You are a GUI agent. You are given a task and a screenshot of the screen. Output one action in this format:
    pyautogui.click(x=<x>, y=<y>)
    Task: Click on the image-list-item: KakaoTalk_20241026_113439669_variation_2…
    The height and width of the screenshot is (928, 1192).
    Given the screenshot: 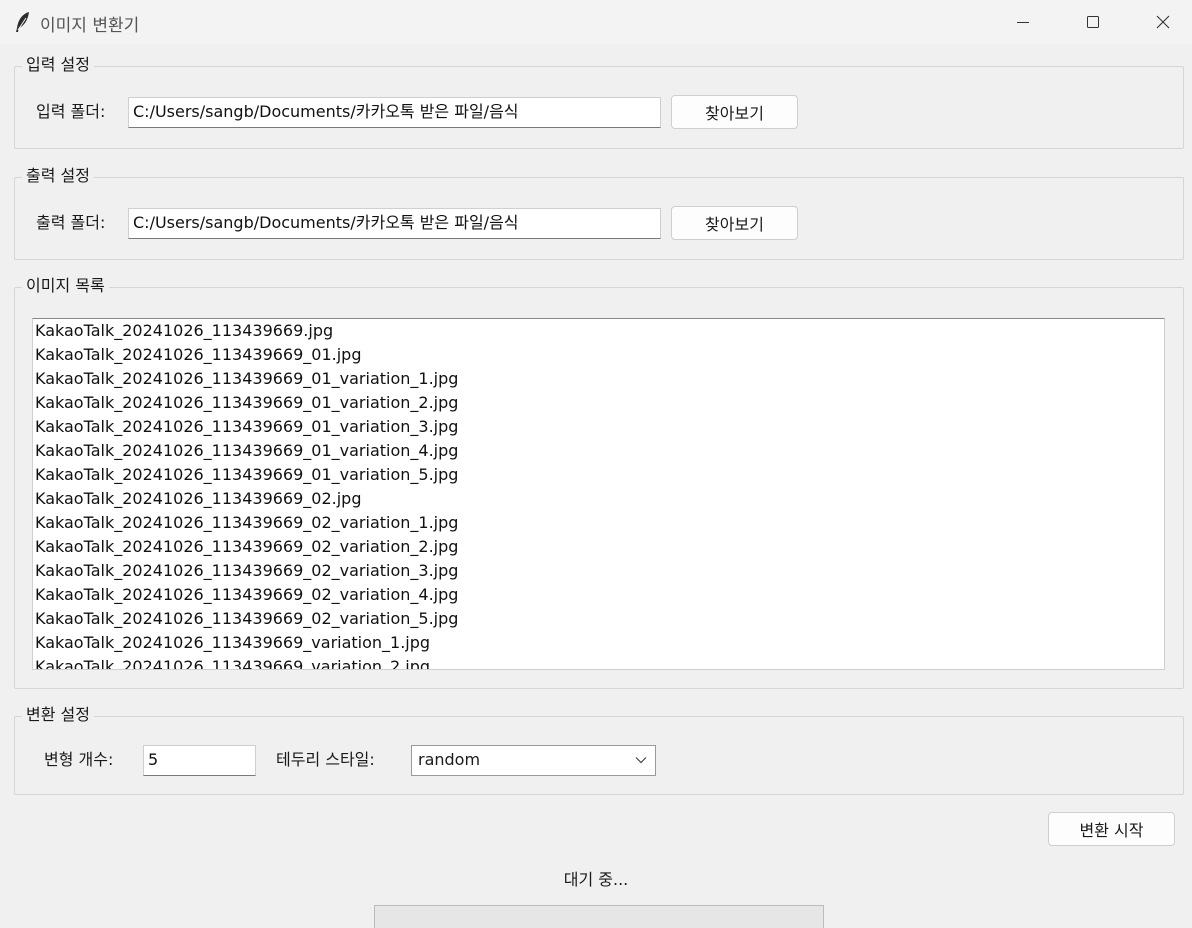 What is the action you would take?
    pyautogui.click(x=598, y=662)
    